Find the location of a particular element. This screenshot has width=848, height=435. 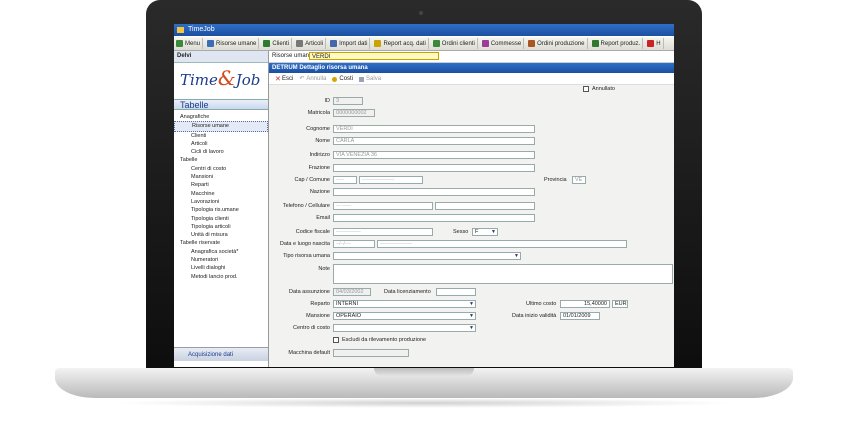

toolbar-button-import-dati: Import dati is located at coordinates (349, 43).